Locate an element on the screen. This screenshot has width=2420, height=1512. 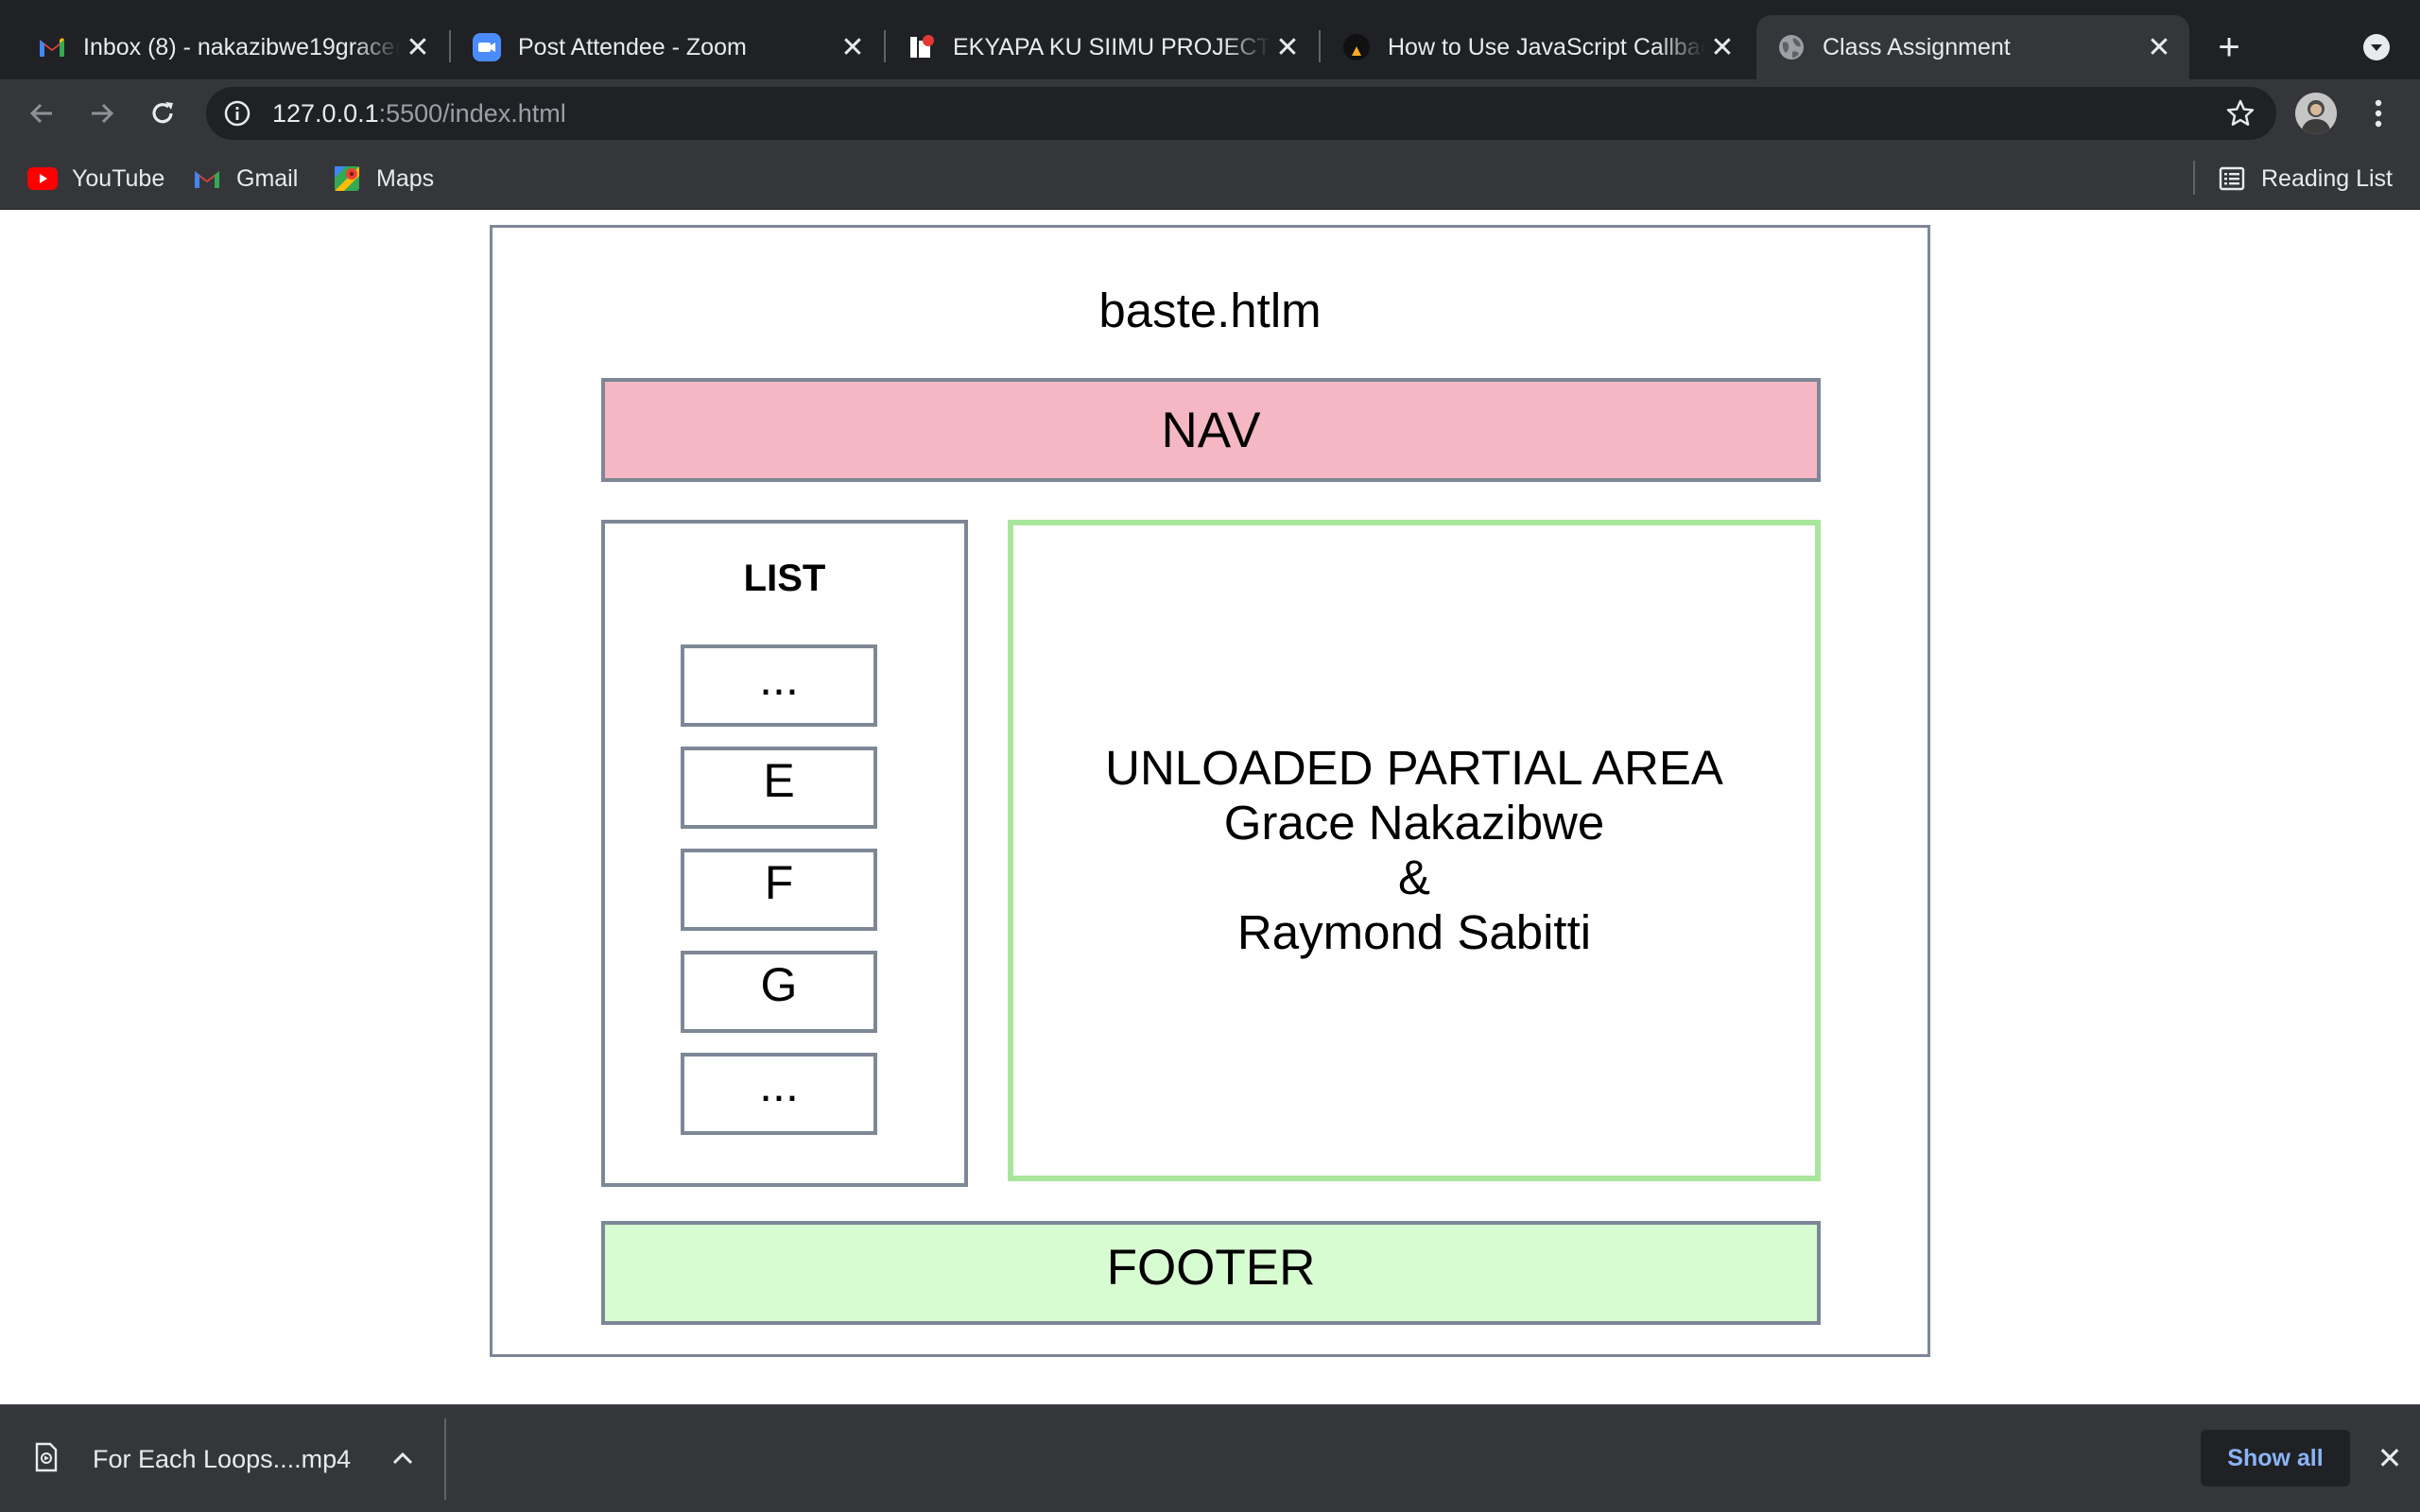
tab-title: Post Attendee - Zoom is located at coordinates (632, 46).